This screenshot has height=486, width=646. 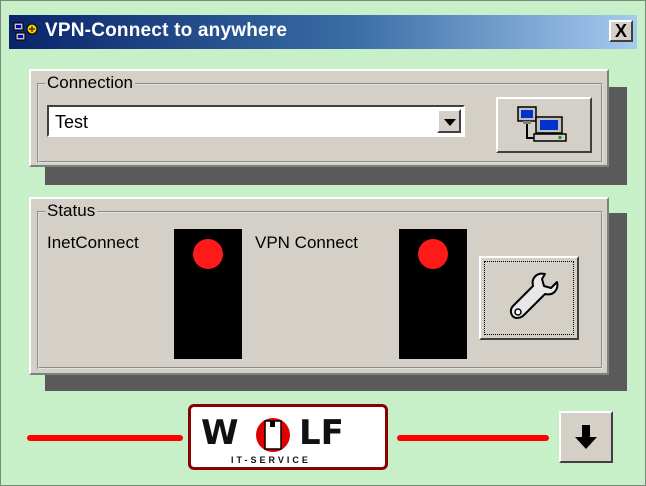 What do you see at coordinates (323, 32) in the screenshot?
I see `title-bar: VPN-Connect to anywhere X` at bounding box center [323, 32].